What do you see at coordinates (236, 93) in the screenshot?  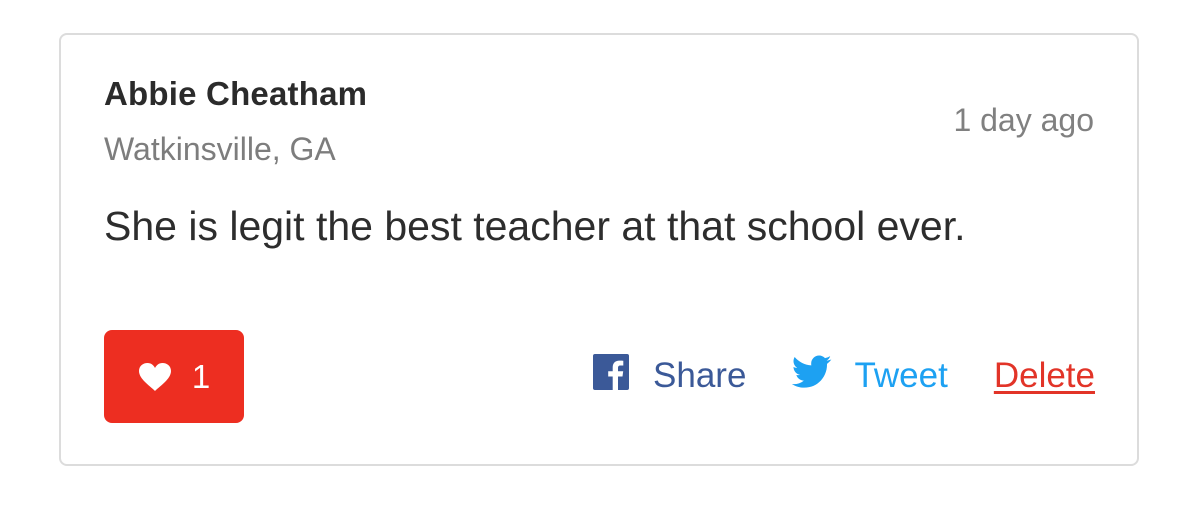 I see `comment-author: Abbie Cheatham` at bounding box center [236, 93].